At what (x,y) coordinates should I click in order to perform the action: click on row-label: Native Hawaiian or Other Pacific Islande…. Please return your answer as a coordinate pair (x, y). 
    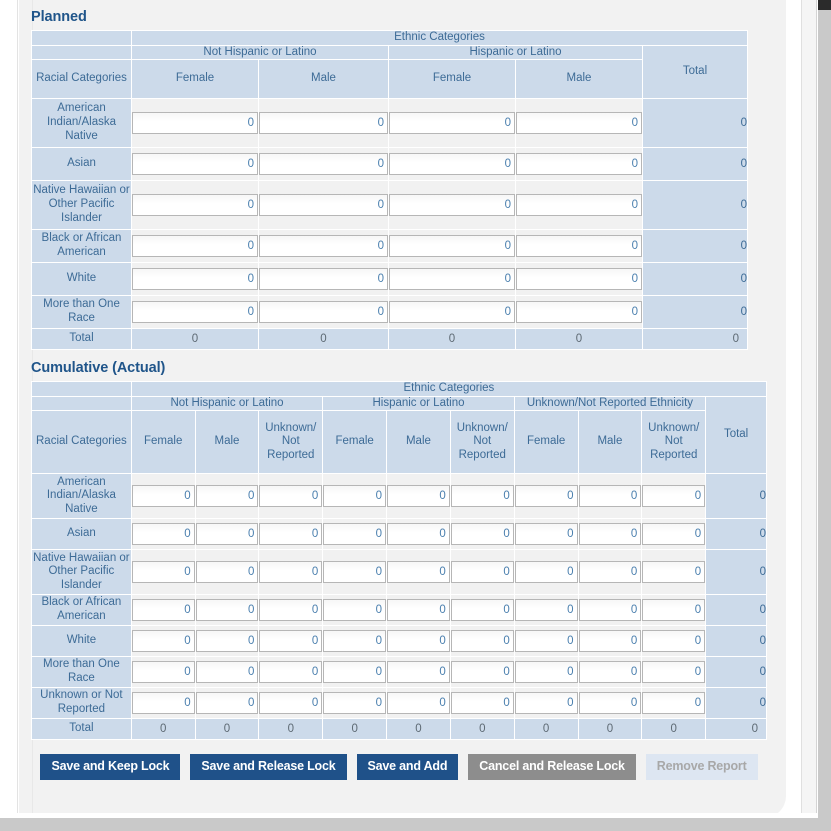
    Looking at the image, I should click on (81, 205).